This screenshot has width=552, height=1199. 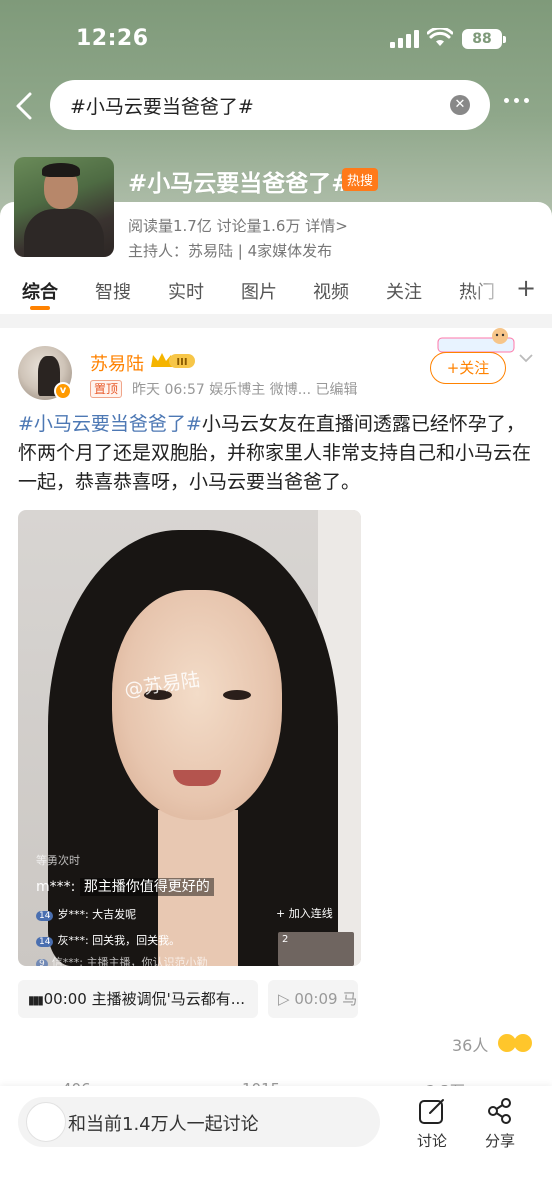 What do you see at coordinates (440, 37) in the screenshot?
I see `wifi-icon` at bounding box center [440, 37].